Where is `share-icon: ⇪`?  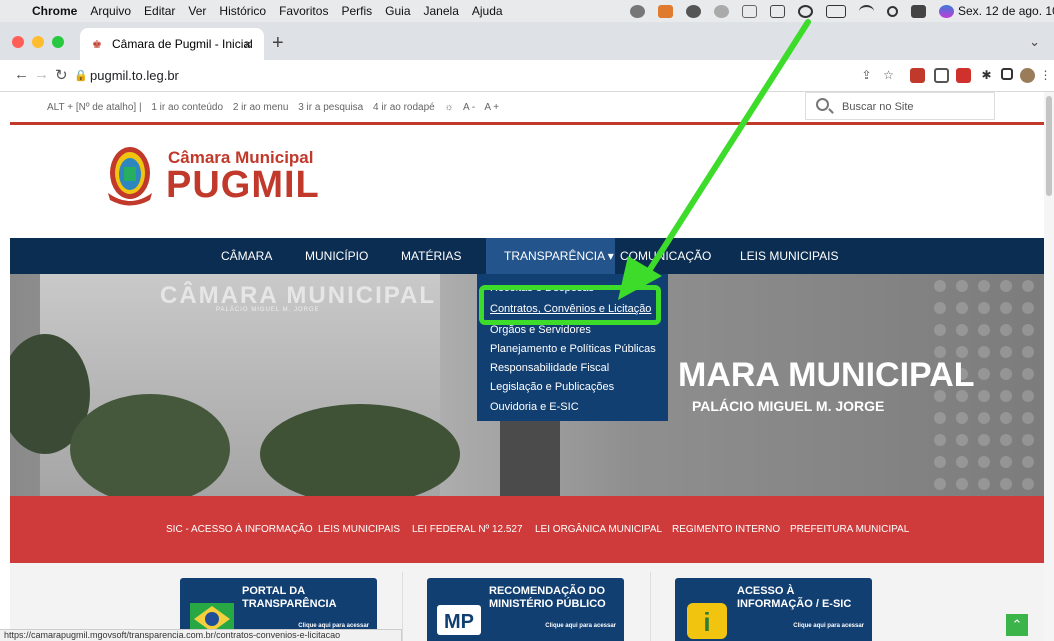 share-icon: ⇪ is located at coordinates (866, 75).